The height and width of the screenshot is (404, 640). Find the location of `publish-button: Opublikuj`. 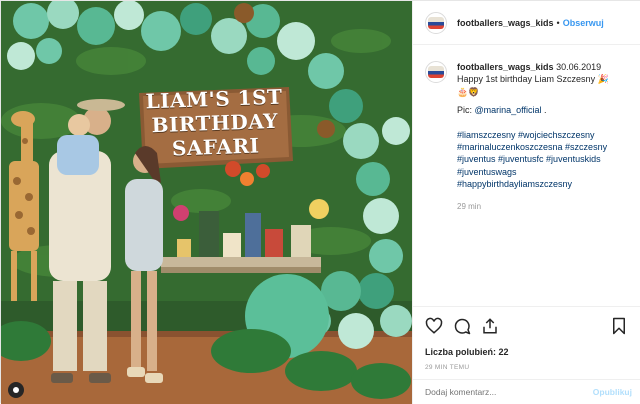

publish-button: Opublikuj is located at coordinates (612, 392).